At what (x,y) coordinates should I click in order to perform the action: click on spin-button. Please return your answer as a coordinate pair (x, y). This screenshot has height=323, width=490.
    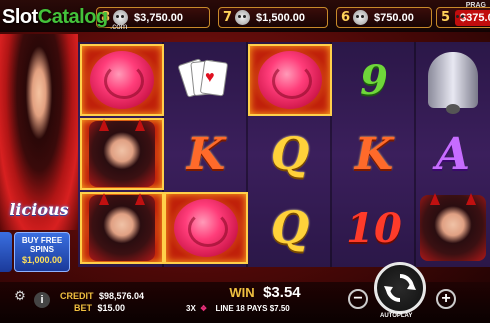
    Looking at the image, I should click on (400, 288).